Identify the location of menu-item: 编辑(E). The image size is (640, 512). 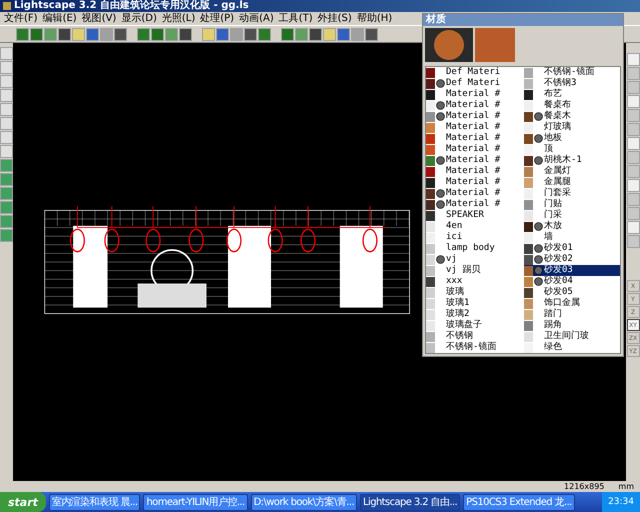
(59, 18).